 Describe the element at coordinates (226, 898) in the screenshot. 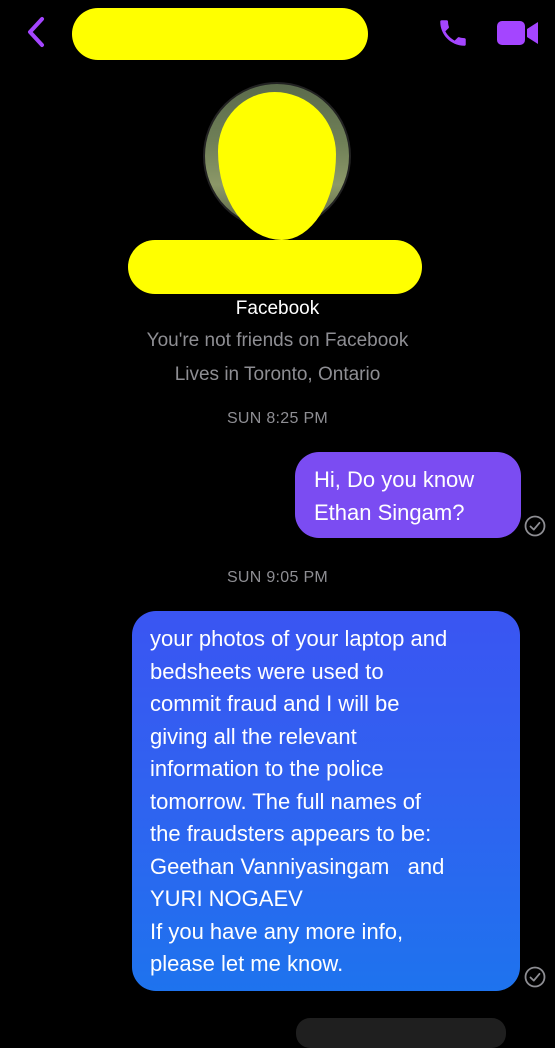

I see `message-line: YURI NOGAEV` at that location.